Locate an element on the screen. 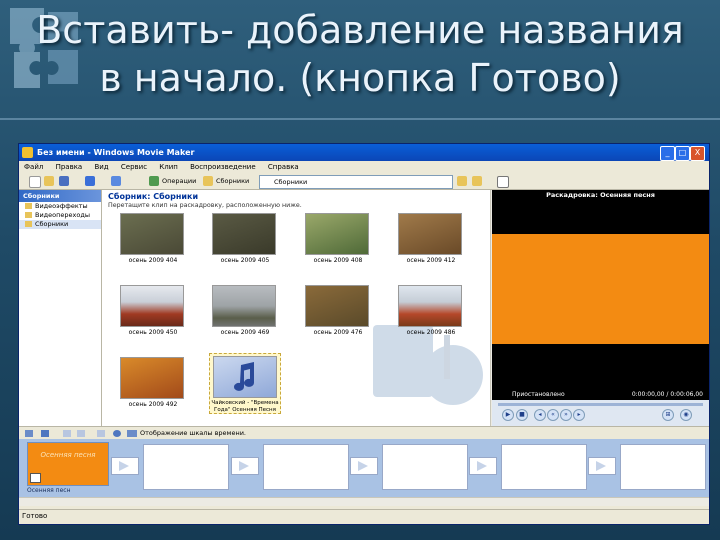 The image size is (720, 540). clip-item: осень 2009 404 is located at coordinates (153, 238).